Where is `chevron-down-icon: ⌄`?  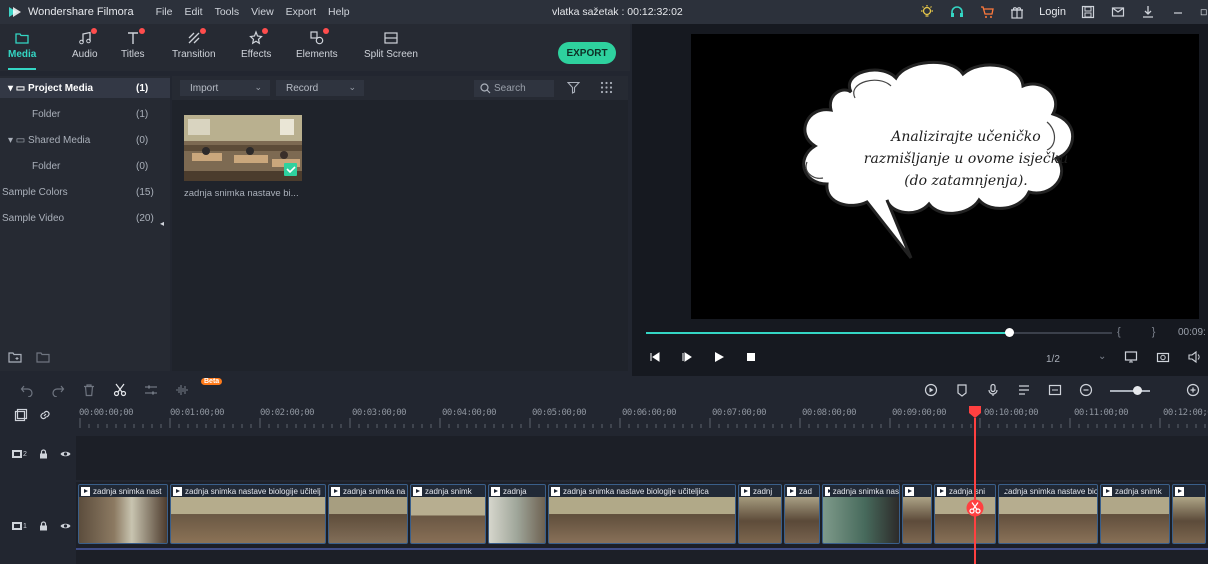 chevron-down-icon: ⌄ is located at coordinates (1102, 357).